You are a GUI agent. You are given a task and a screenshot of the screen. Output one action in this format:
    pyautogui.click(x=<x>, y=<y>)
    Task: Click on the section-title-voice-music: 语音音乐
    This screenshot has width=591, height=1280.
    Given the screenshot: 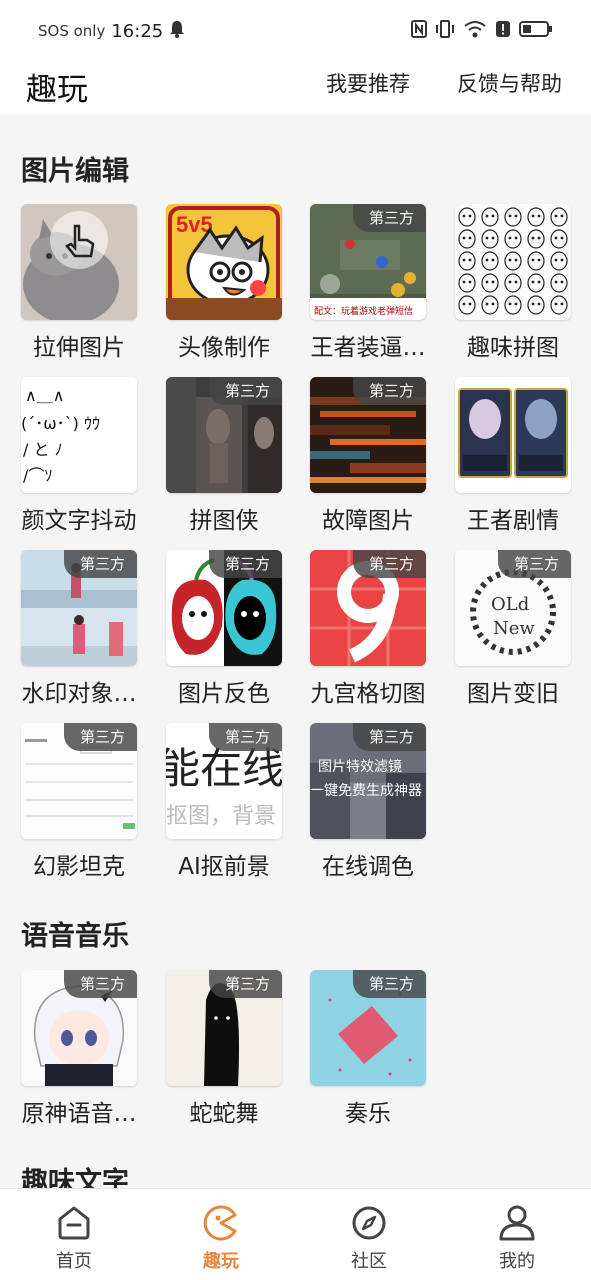 What is the action you would take?
    pyautogui.click(x=75, y=936)
    